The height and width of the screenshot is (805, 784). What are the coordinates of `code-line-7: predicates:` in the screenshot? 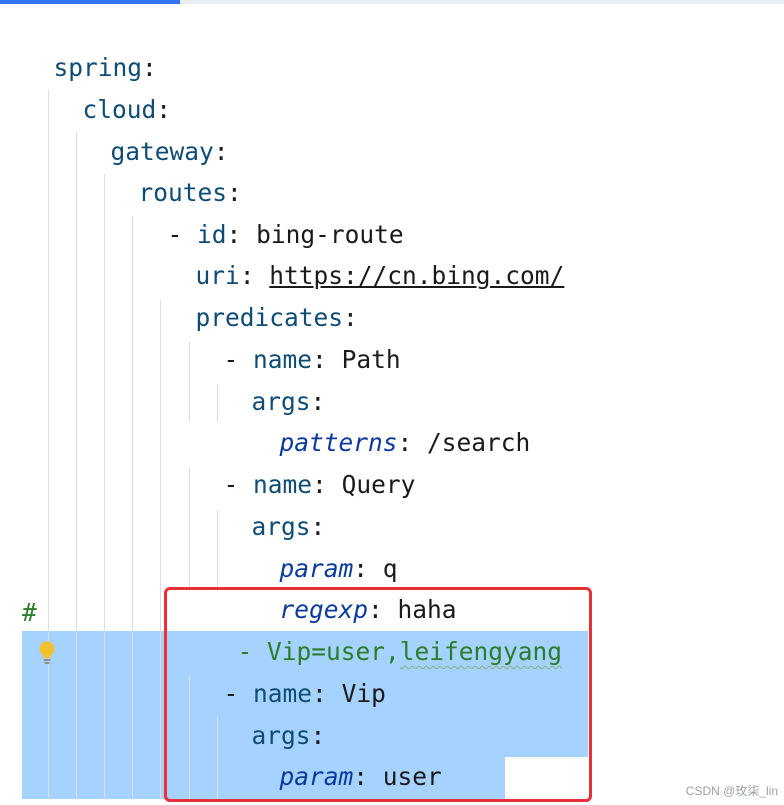 It's located at (262, 294).